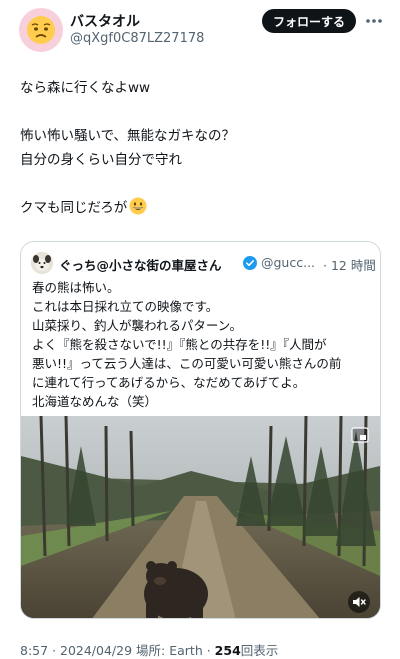 The width and height of the screenshot is (400, 659). I want to click on quoted-avatar, so click(42, 263).